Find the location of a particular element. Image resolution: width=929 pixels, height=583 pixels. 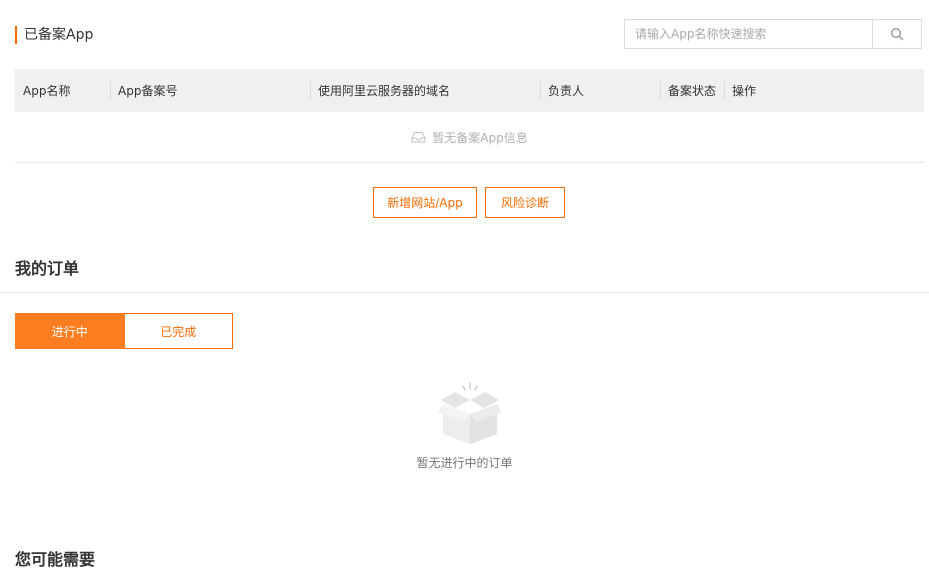

apps-table-header: App名称 App备案号 使用阿里云服务器的域名 负责人 备案状态 操作 is located at coordinates (469, 90).